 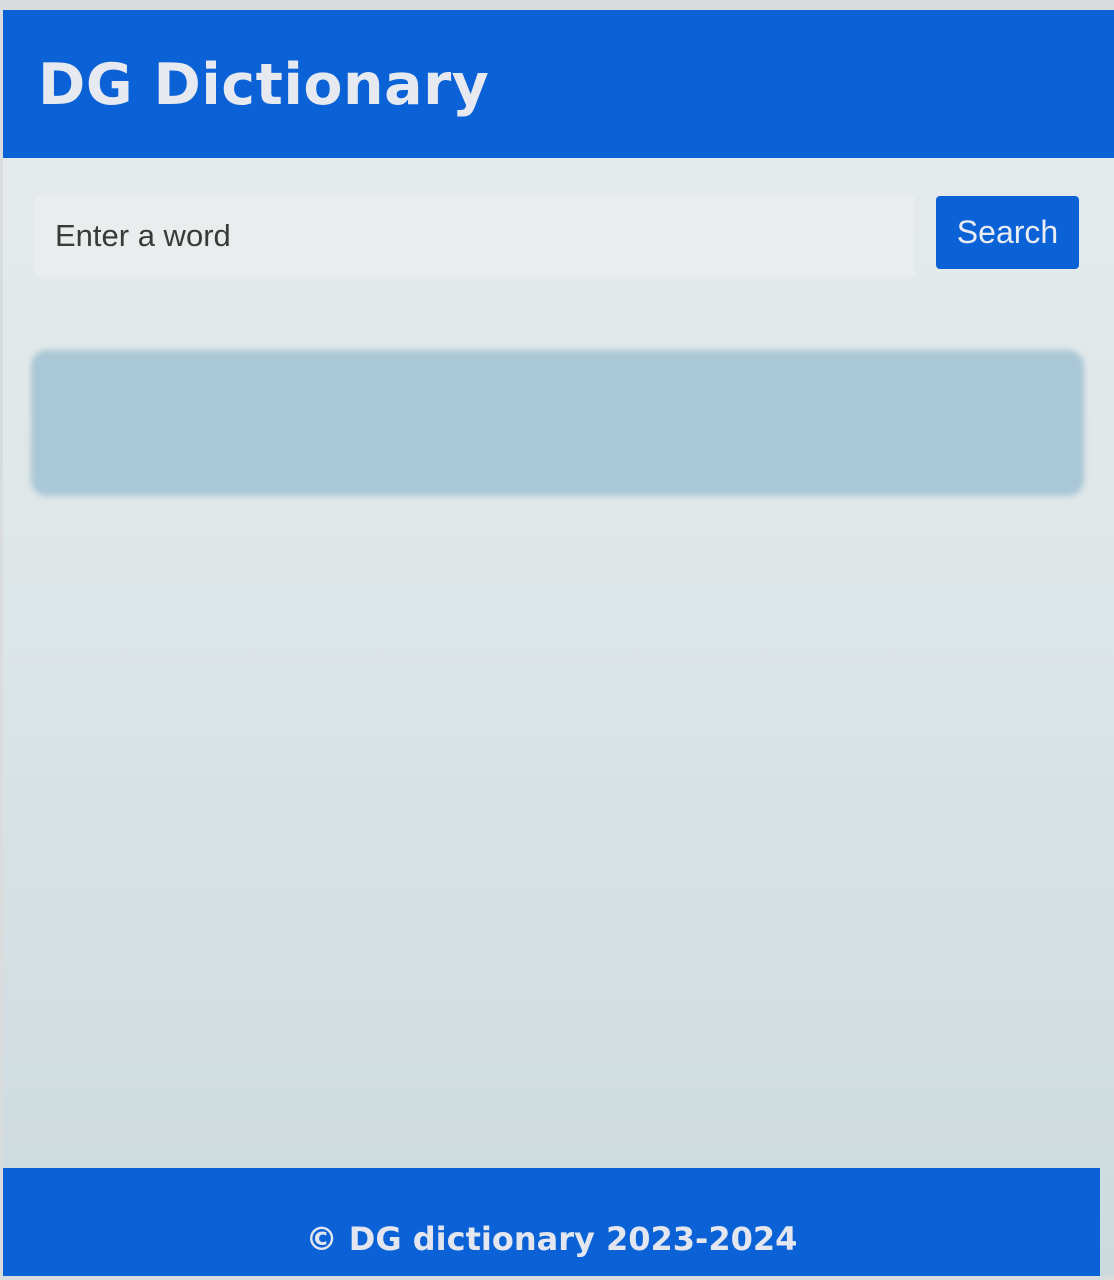 I want to click on app-title: DG Dictionary, so click(x=264, y=85).